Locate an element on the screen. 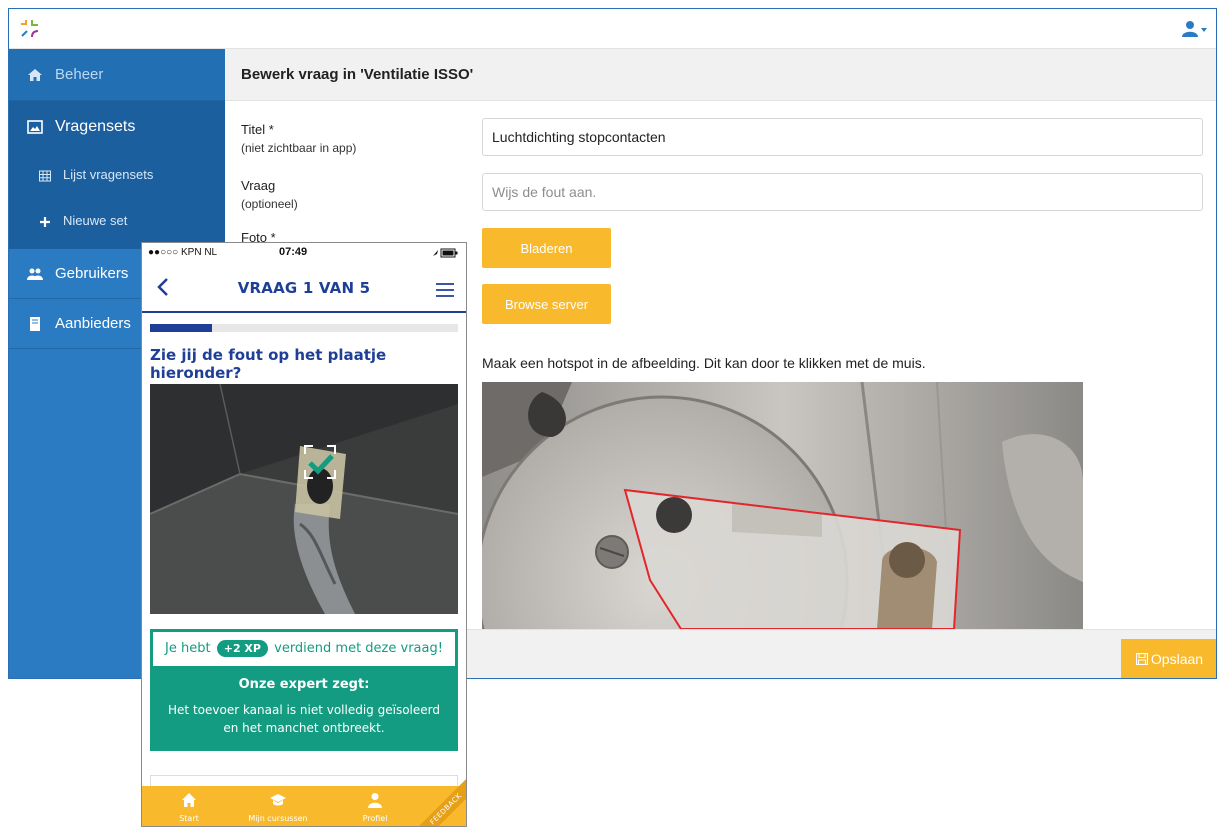  vraag-label-text: Vraag is located at coordinates (258, 185).